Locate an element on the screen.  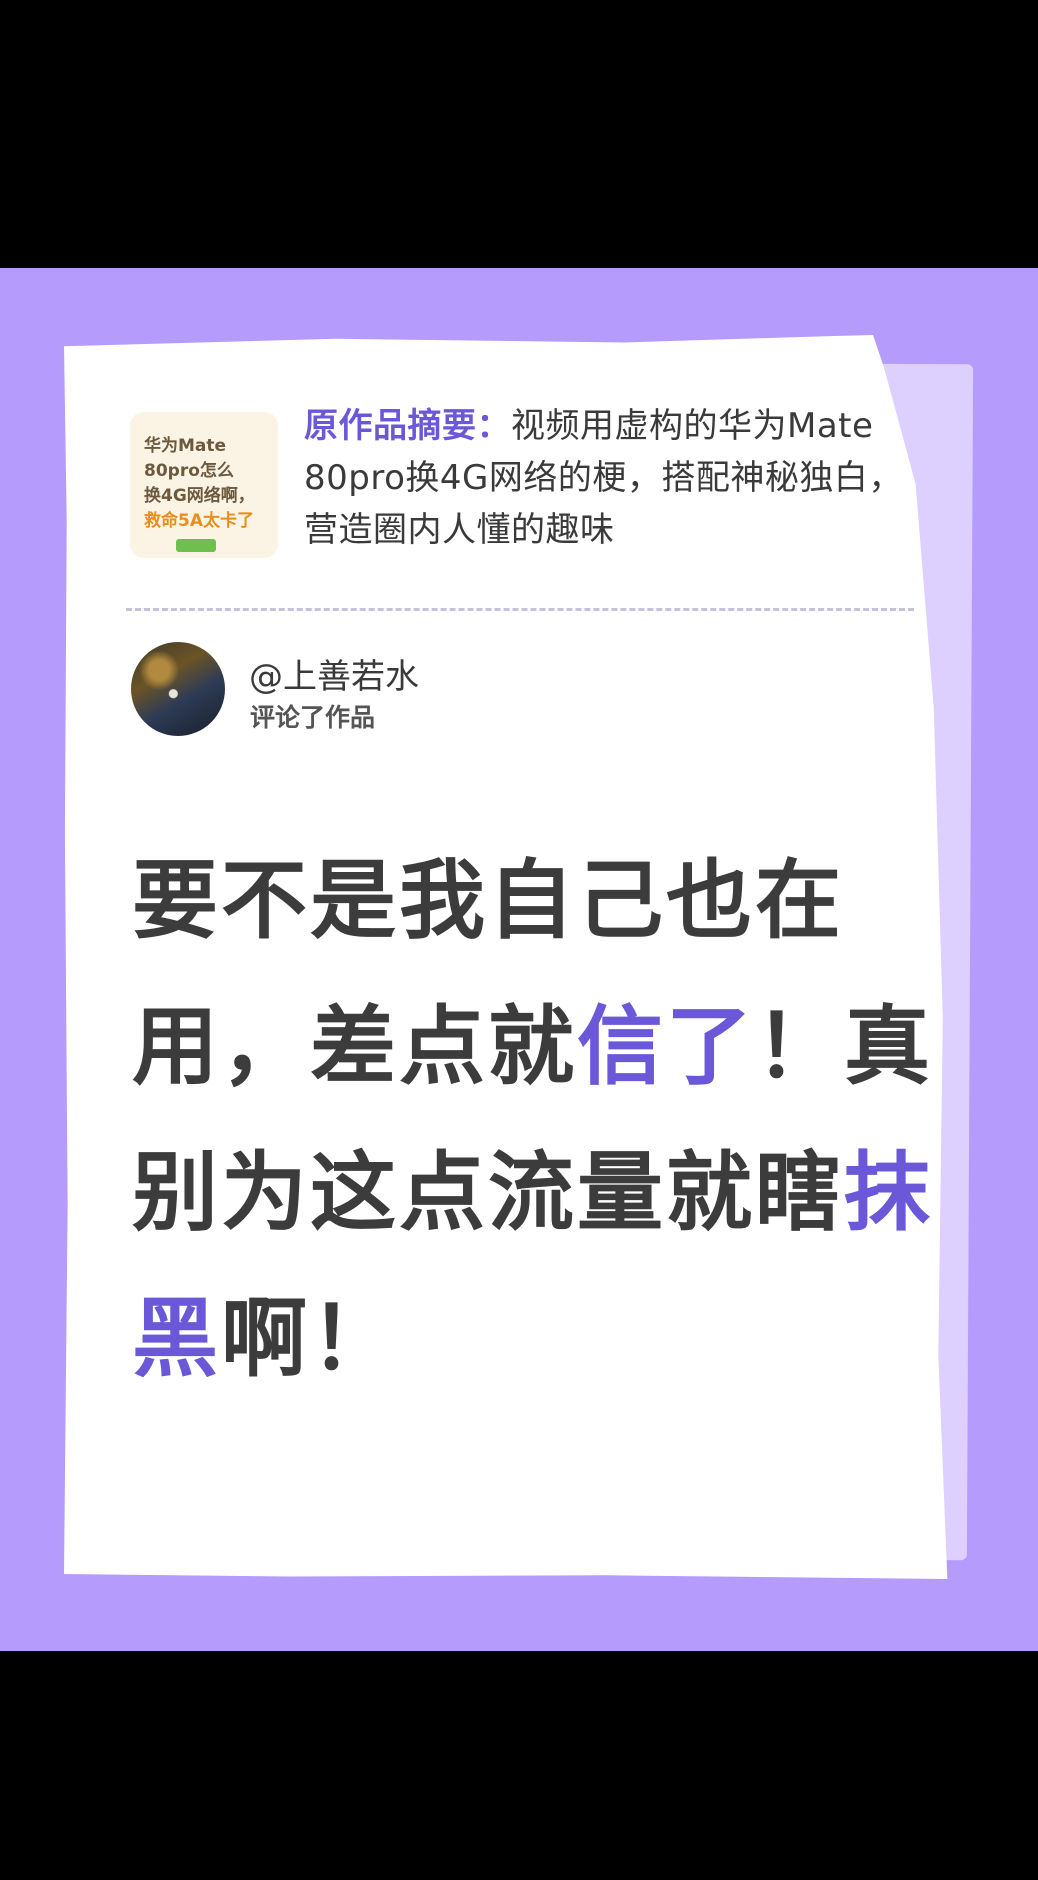
thumbnail-line: 80pro怎么 is located at coordinates (189, 471).